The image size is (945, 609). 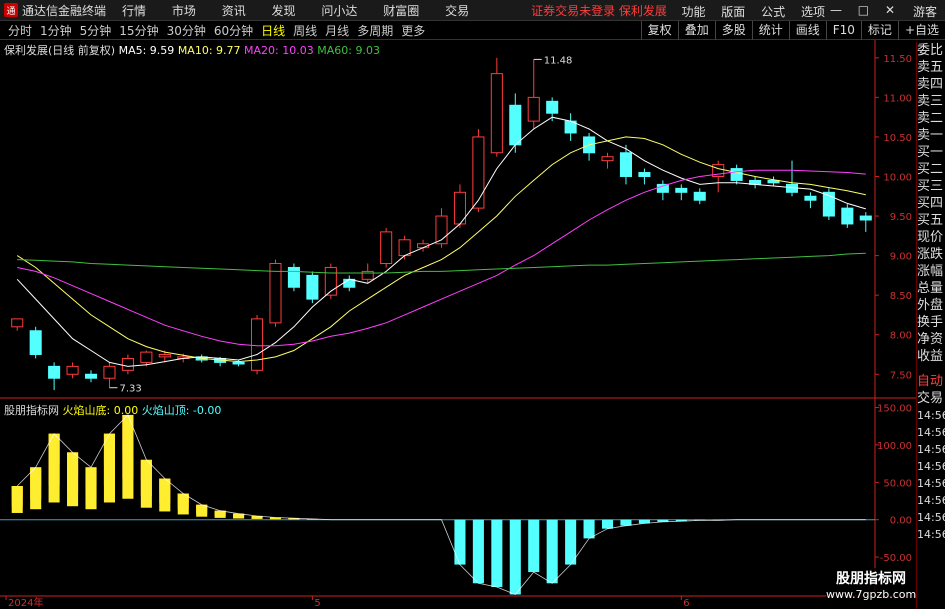 I want to click on indicator-name: 股朋指标网, so click(x=31, y=410).